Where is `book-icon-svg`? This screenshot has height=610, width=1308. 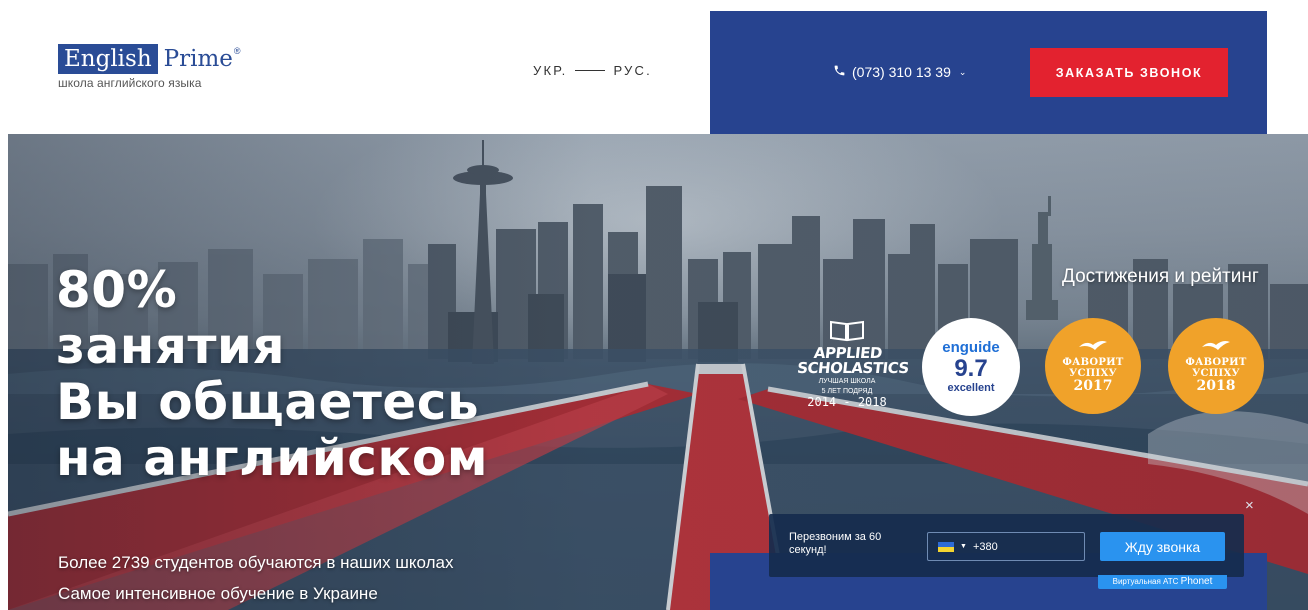
book-icon-svg is located at coordinates (847, 331).